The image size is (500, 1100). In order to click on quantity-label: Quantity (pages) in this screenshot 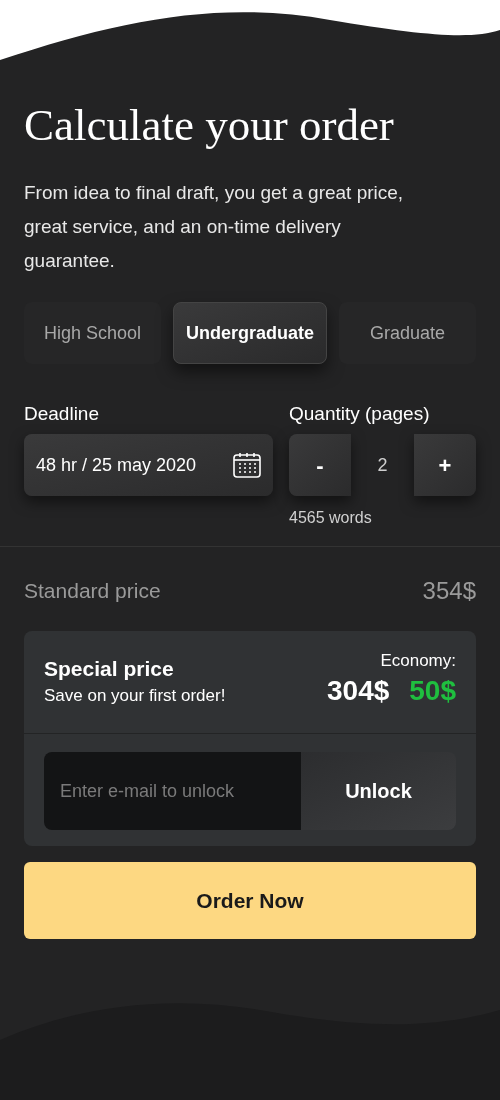, I will do `click(360, 414)`.